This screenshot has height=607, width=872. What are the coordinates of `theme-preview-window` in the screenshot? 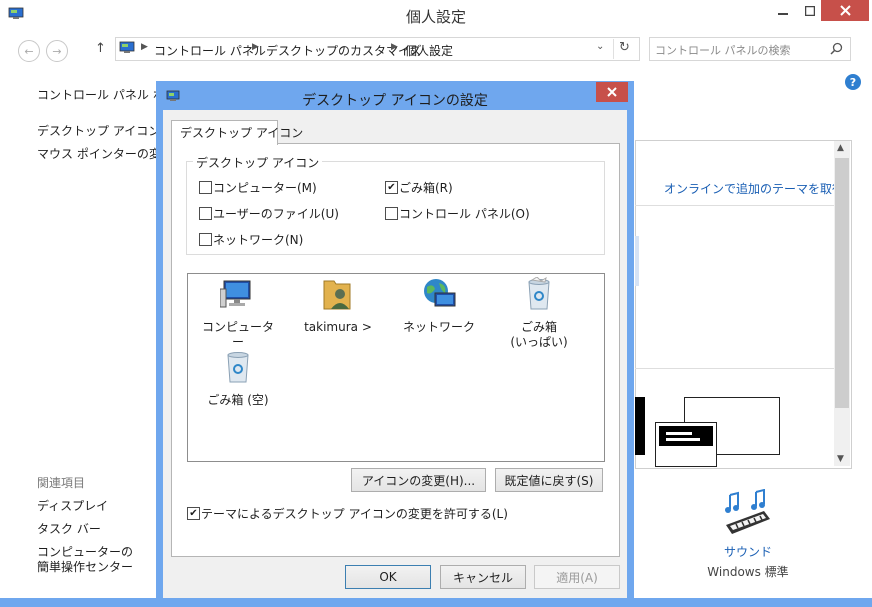 It's located at (686, 444).